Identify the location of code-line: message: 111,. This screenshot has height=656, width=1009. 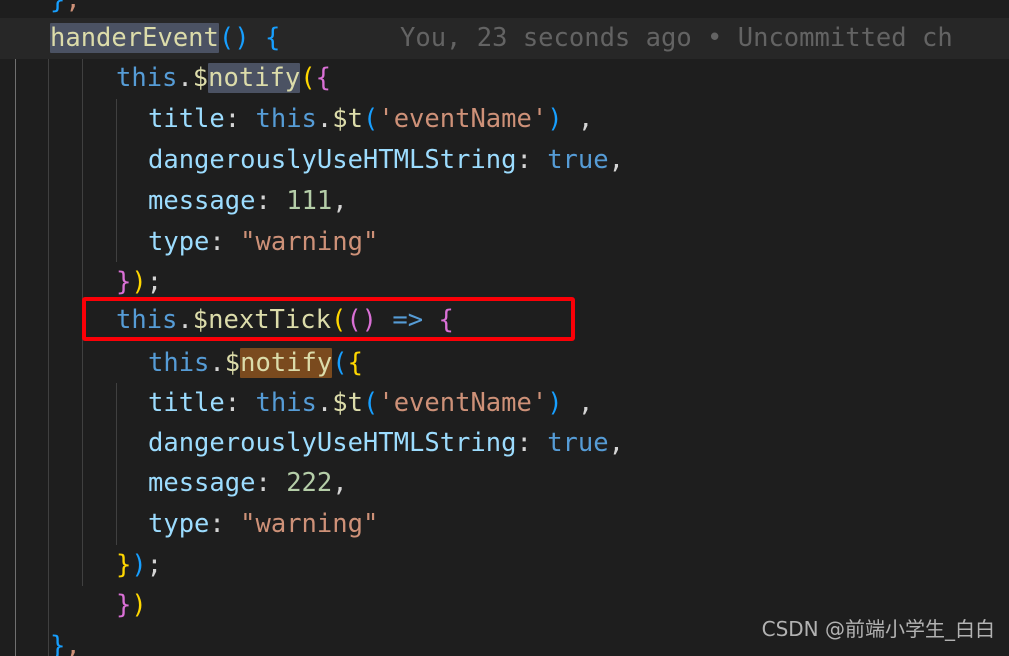
(504, 201).